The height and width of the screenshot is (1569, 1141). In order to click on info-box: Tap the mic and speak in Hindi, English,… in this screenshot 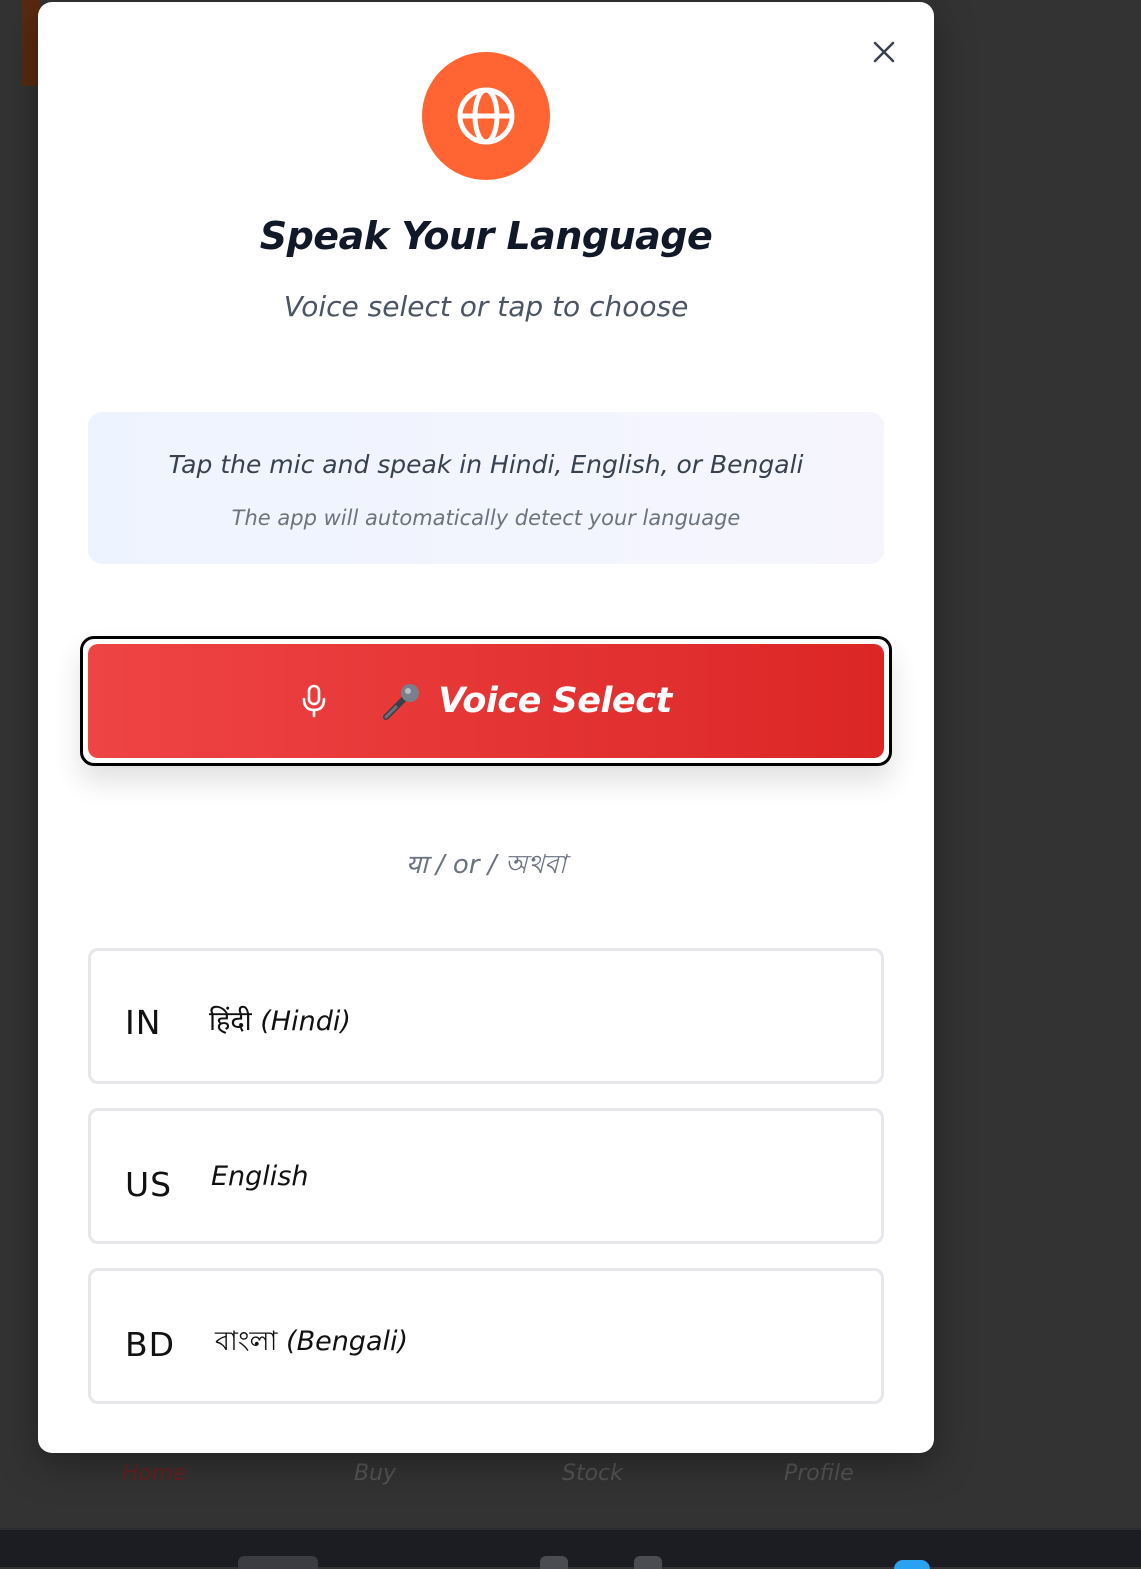, I will do `click(486, 488)`.